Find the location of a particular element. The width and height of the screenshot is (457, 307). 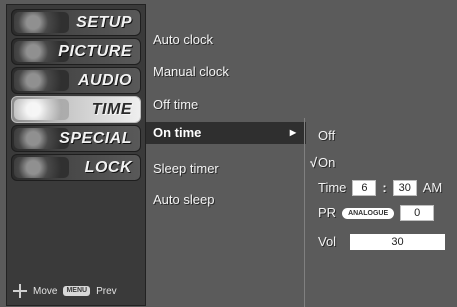

vol-row: Vol 30 is located at coordinates (381, 242).